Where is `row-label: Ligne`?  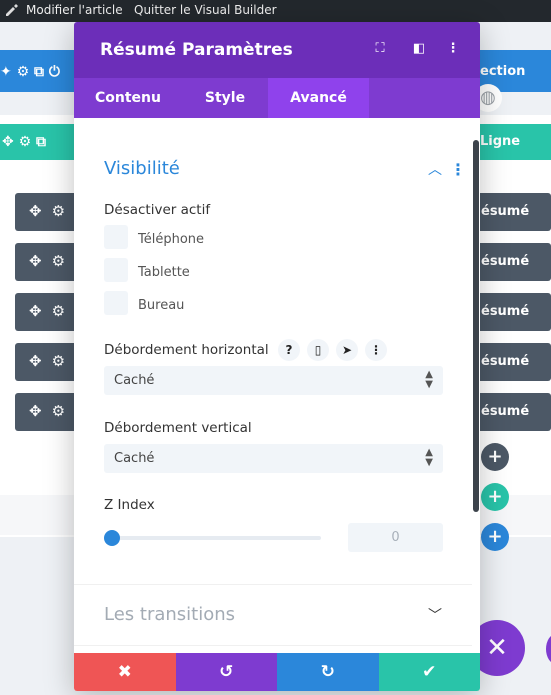 row-label: Ligne is located at coordinates (500, 141).